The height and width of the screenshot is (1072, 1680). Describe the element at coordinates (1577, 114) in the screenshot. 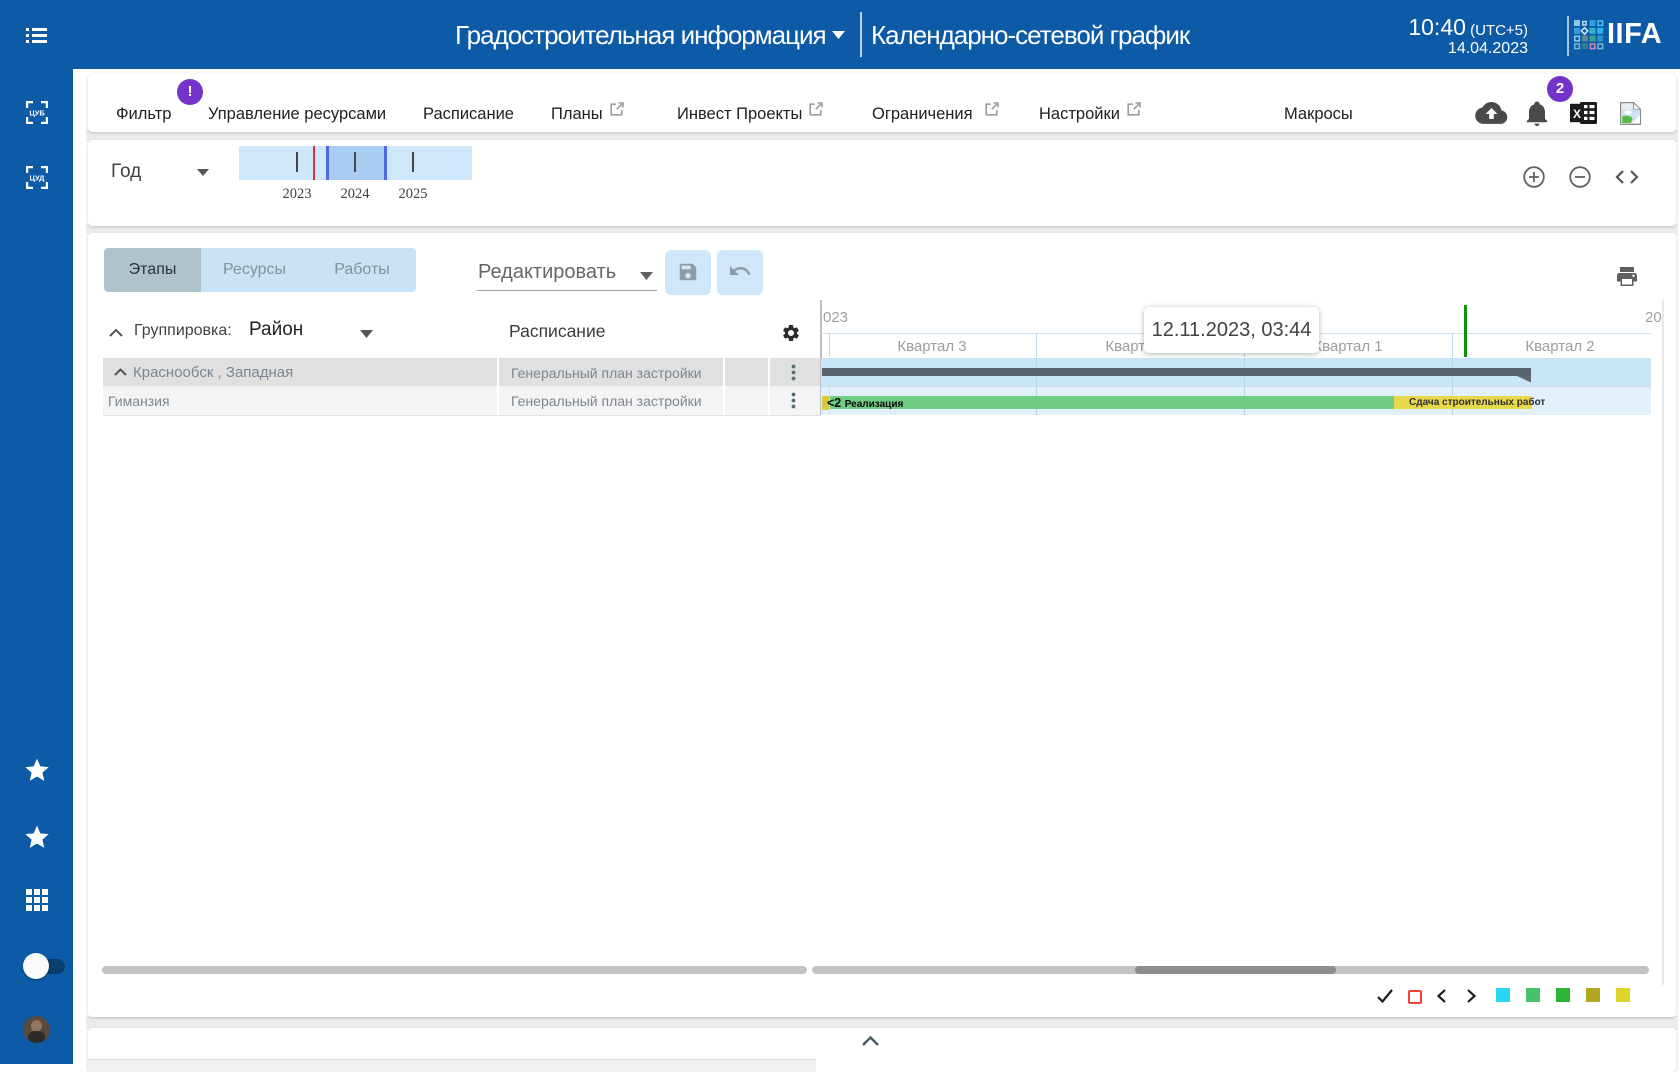

I see `svg-text: X` at that location.